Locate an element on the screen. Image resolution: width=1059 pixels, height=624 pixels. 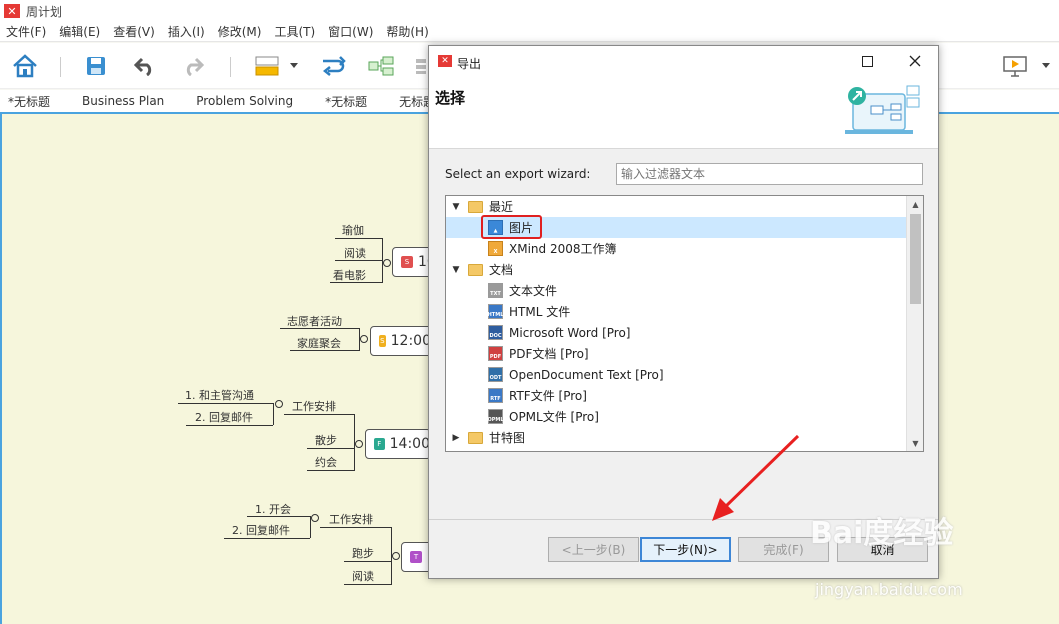
mm-time-label: 12:00 is located at coordinates (410, 341).